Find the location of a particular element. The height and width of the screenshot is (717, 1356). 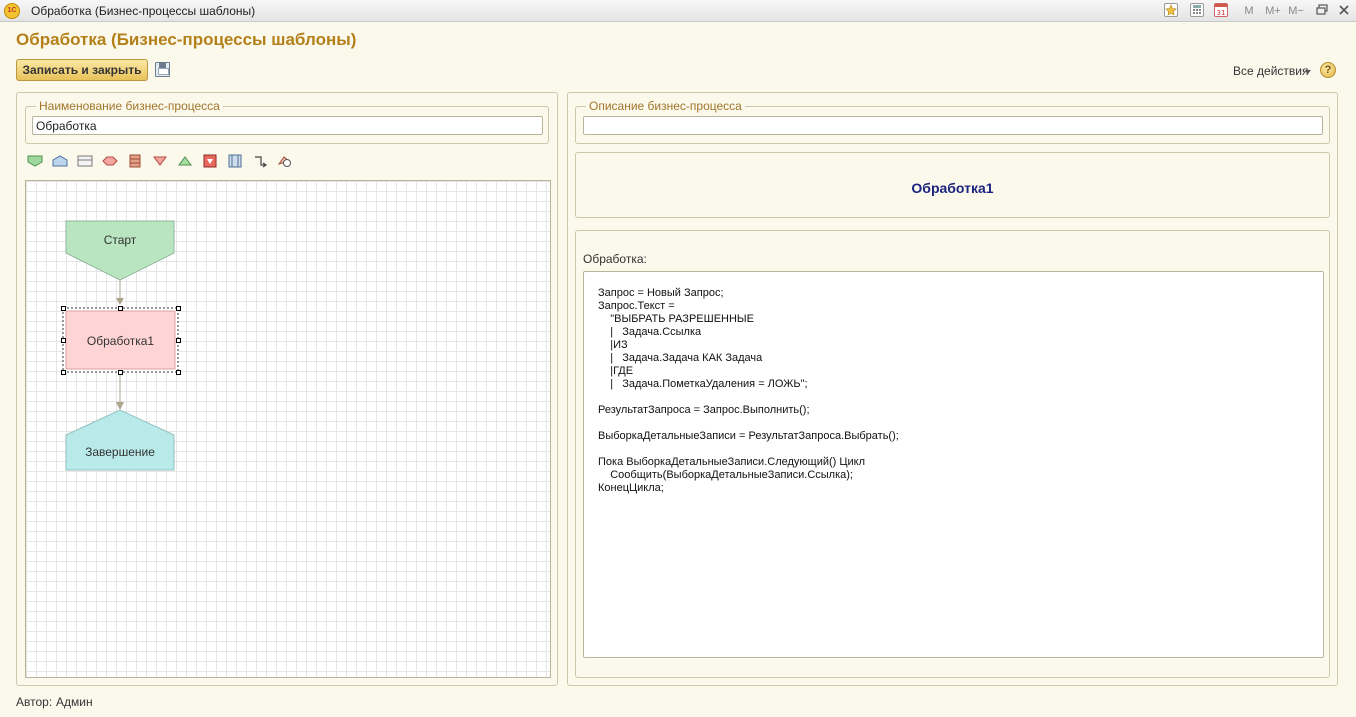

end-point-icon is located at coordinates (210, 161).